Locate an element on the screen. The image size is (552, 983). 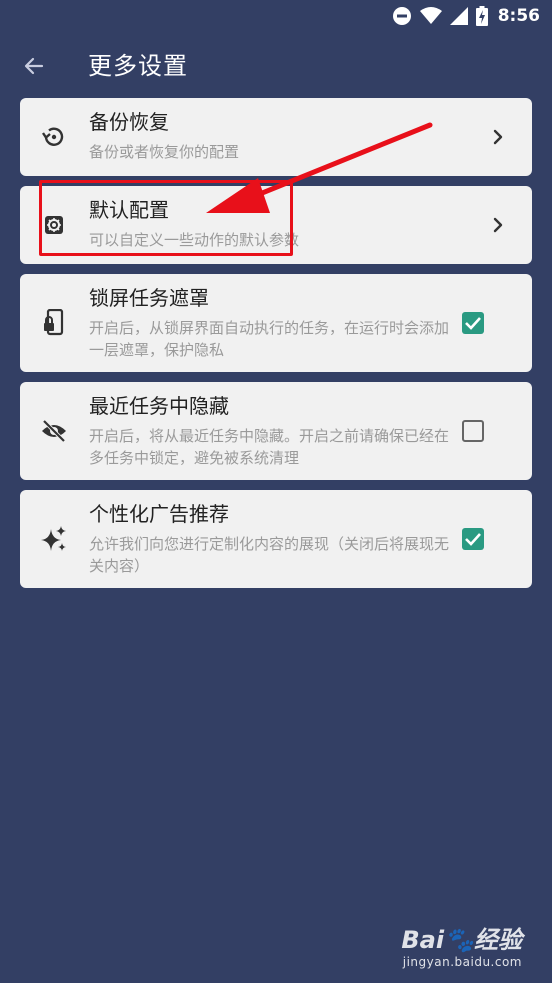
watermark-logo: Bai🐾经验 is located at coordinates (461, 940).